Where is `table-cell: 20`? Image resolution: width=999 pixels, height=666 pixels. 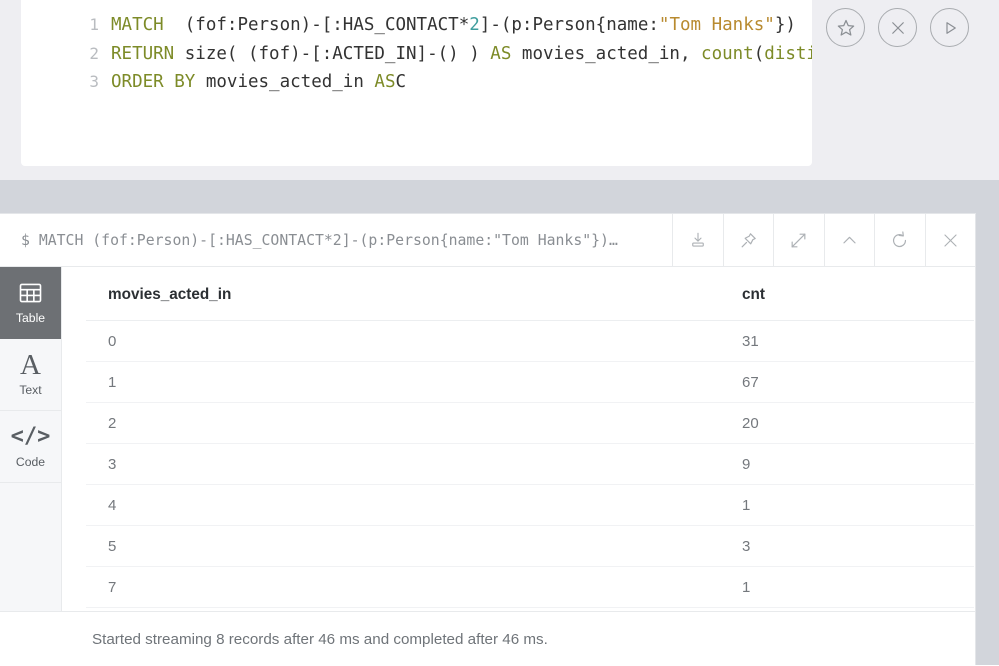
table-cell: 20 is located at coordinates (847, 423).